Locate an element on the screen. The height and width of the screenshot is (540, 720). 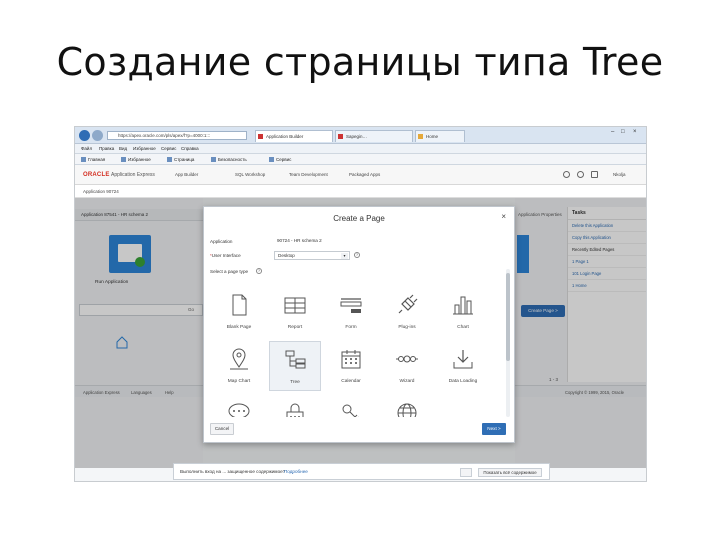
help-icon is located at coordinates (580, 174).